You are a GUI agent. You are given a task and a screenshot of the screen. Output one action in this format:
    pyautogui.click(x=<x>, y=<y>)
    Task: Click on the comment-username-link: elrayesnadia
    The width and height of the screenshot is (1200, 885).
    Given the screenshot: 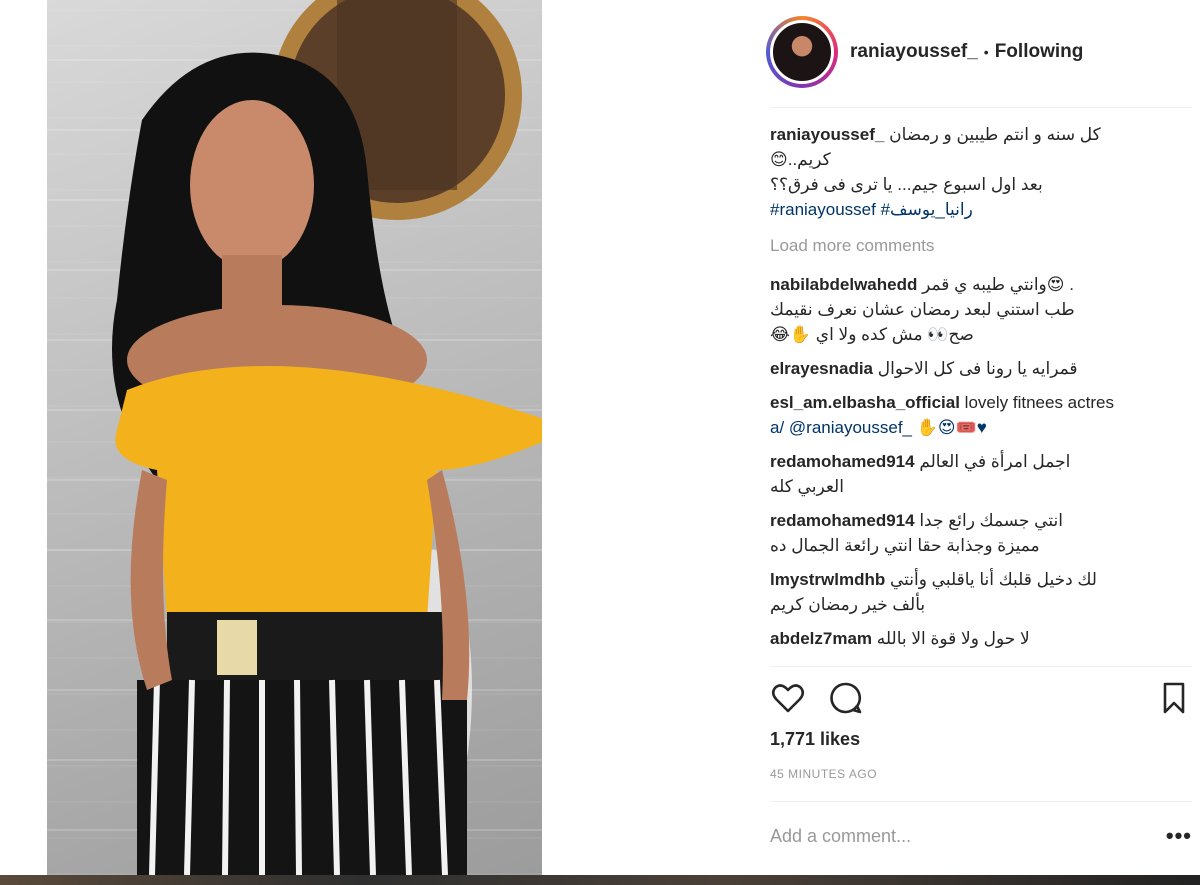 What is the action you would take?
    pyautogui.click(x=821, y=368)
    